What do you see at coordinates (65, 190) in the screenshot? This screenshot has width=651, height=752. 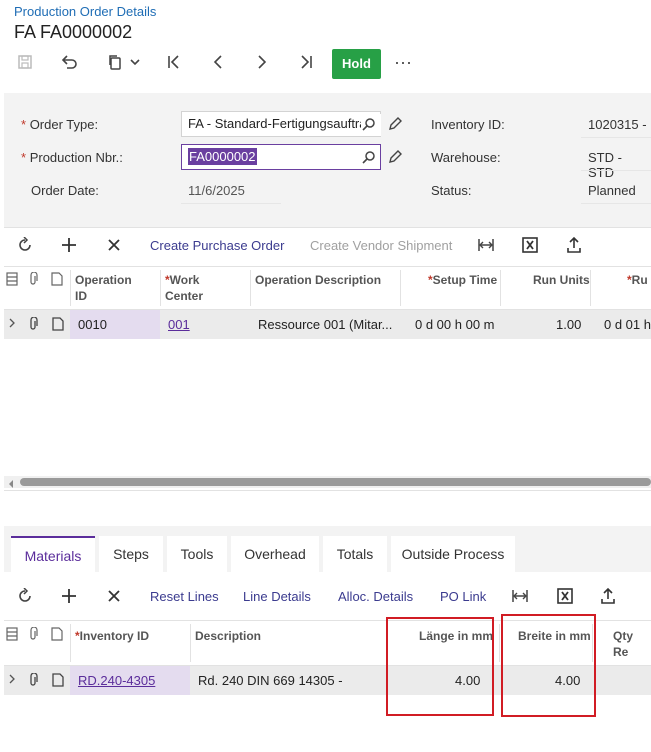 I see `order-date-label: Order Date:` at bounding box center [65, 190].